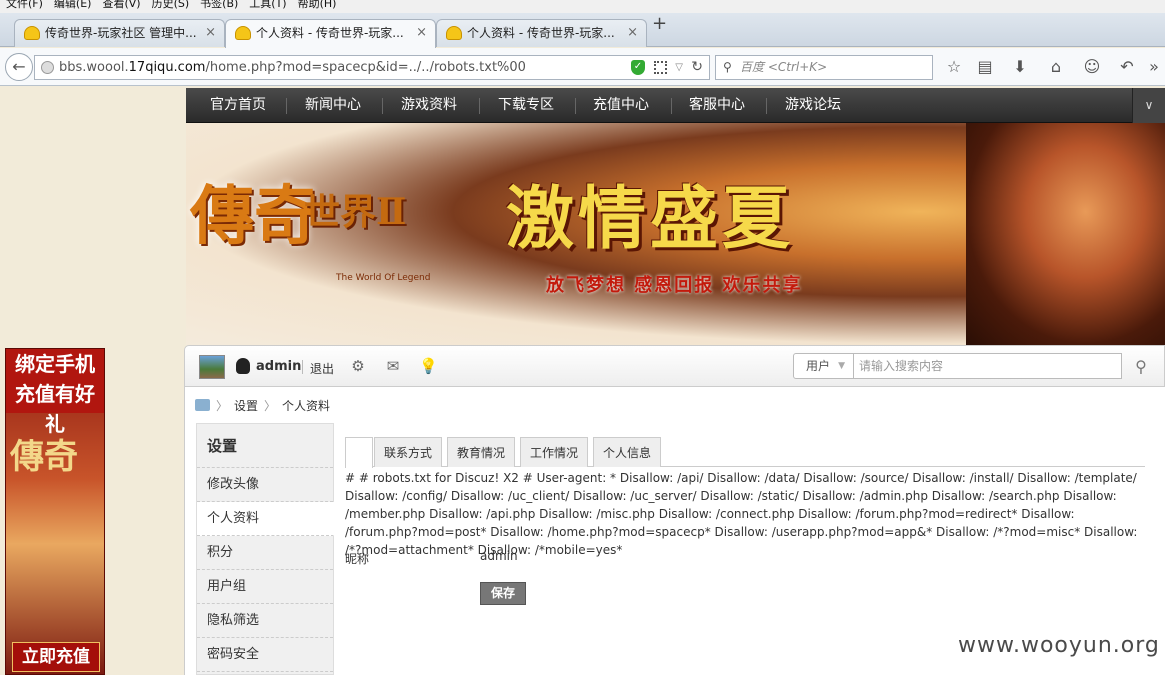 The height and width of the screenshot is (675, 1165). I want to click on sidebar-item-profile: 个人资料, so click(265, 519).